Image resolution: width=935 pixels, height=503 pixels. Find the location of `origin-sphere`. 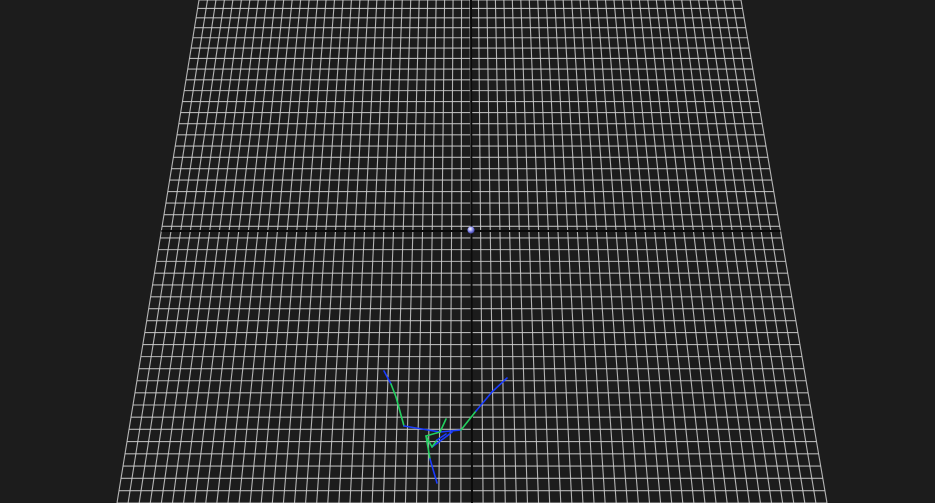

origin-sphere is located at coordinates (471, 230).